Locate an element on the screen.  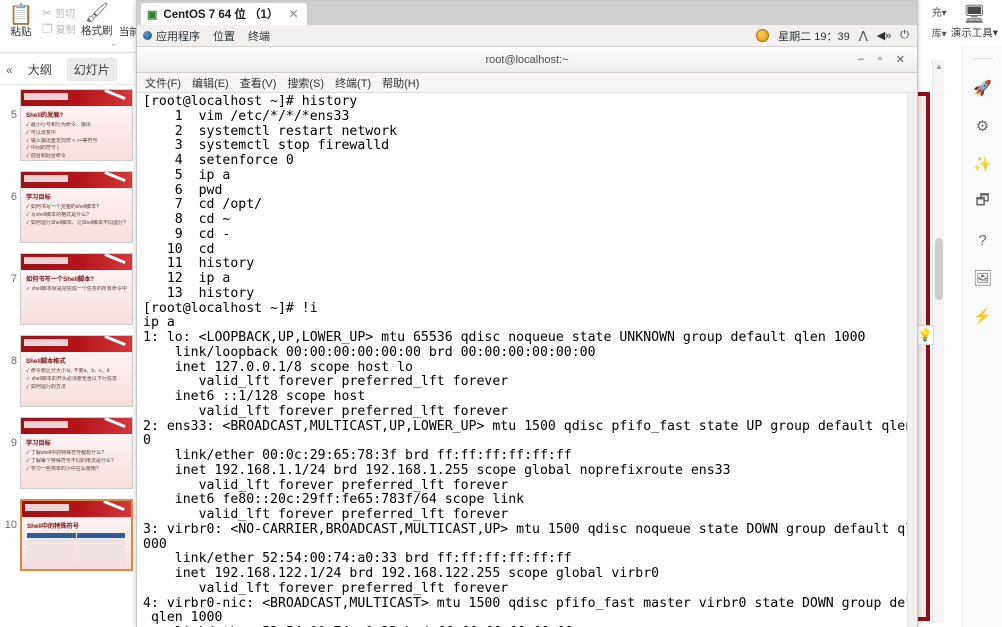
power-icon: ⏻ is located at coordinates (904, 35).